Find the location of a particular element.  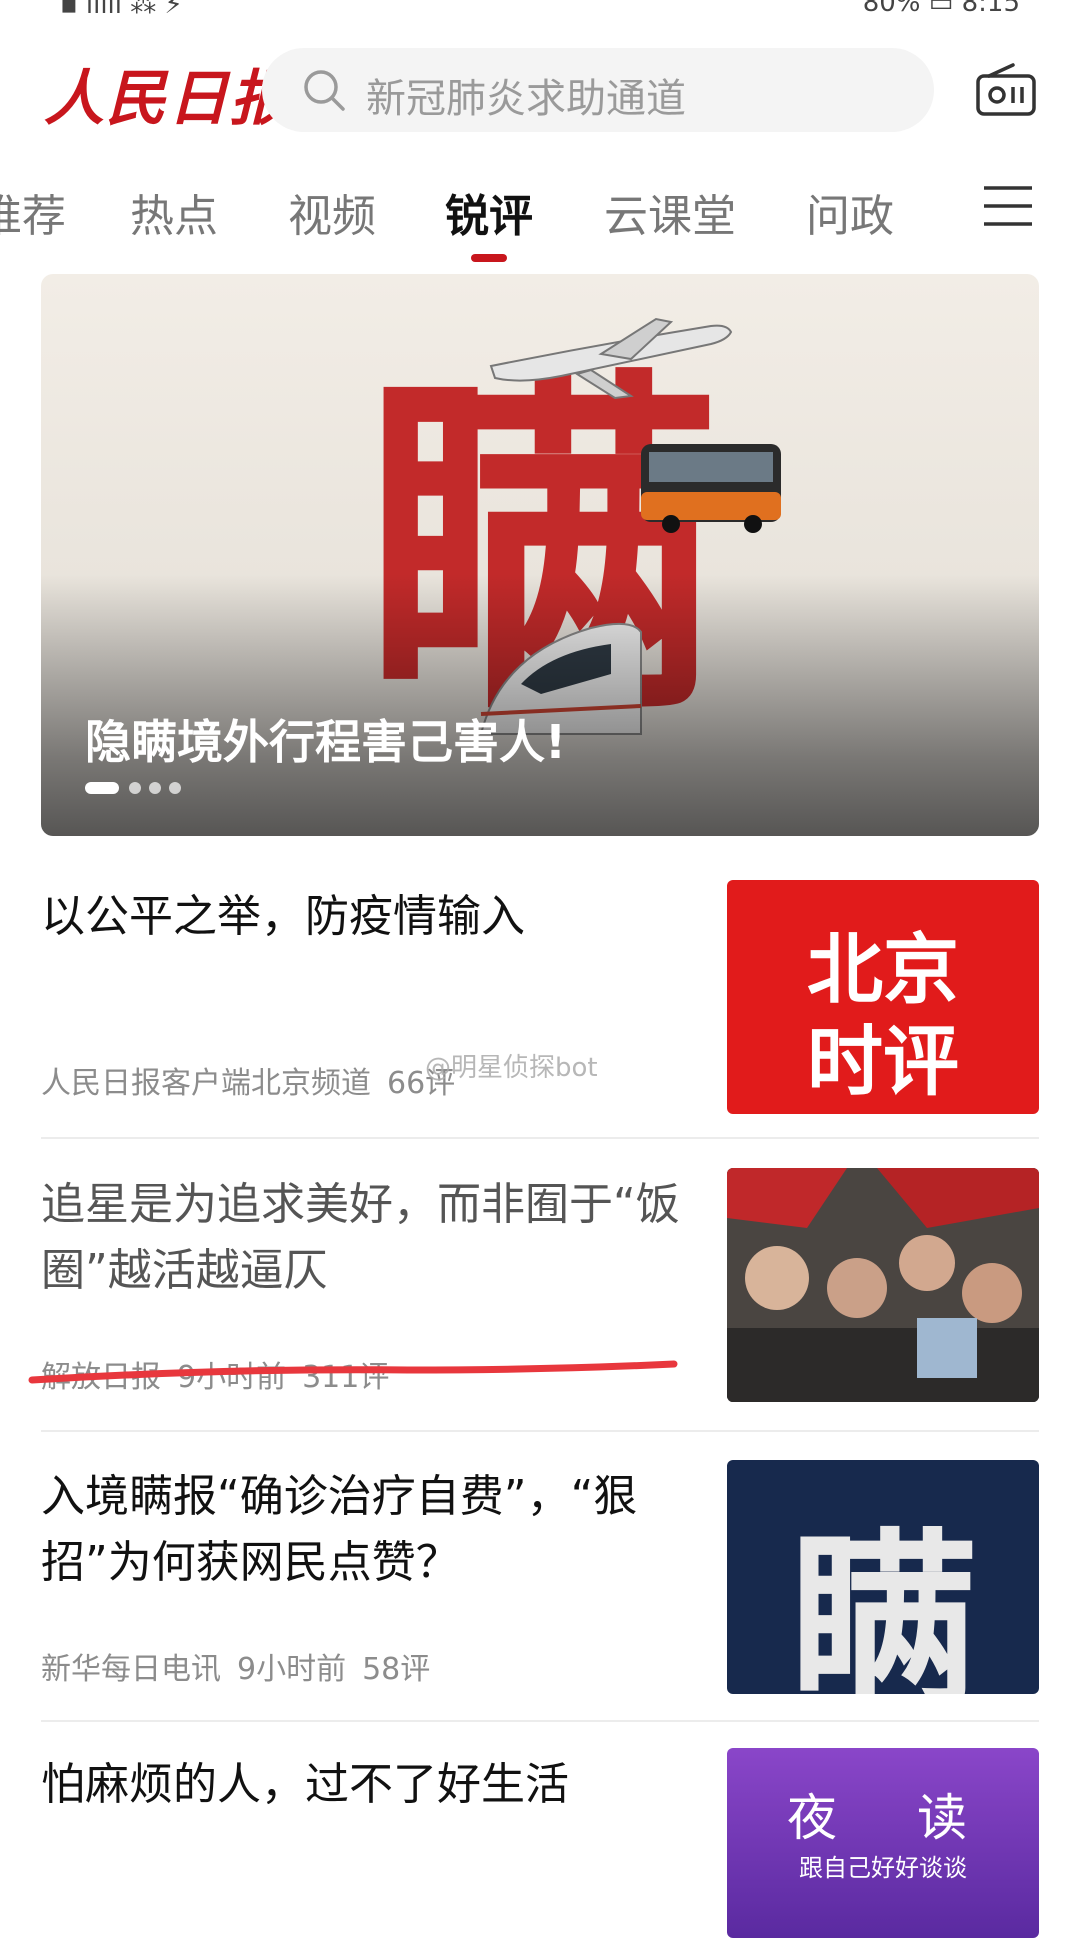

menu-icon is located at coordinates (1008, 206).